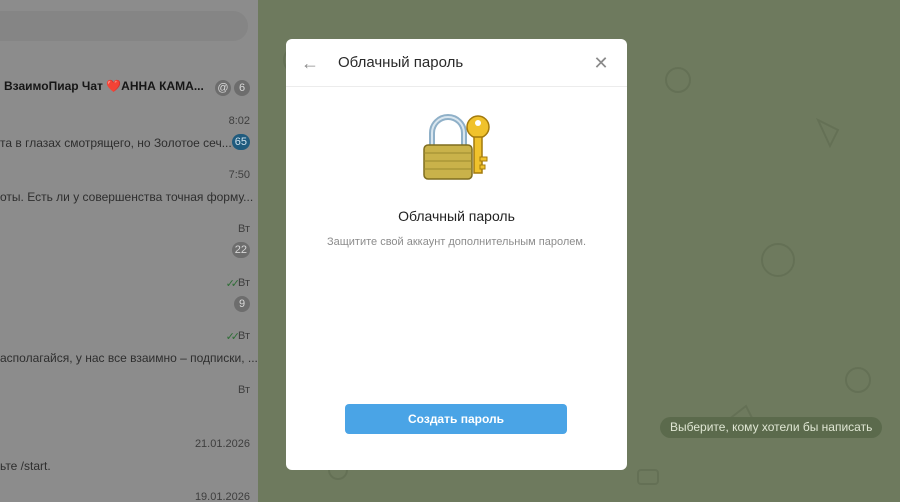  Describe the element at coordinates (239, 175) in the screenshot. I see `chat-time: 7:50` at that location.